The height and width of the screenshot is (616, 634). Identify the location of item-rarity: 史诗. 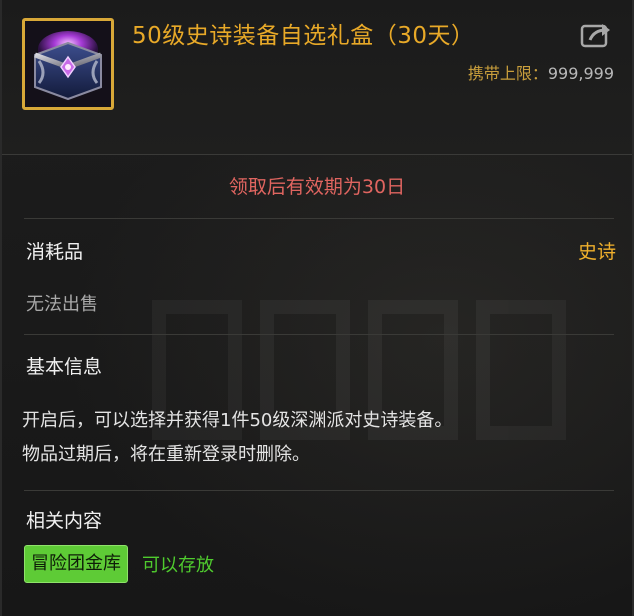
(596, 252).